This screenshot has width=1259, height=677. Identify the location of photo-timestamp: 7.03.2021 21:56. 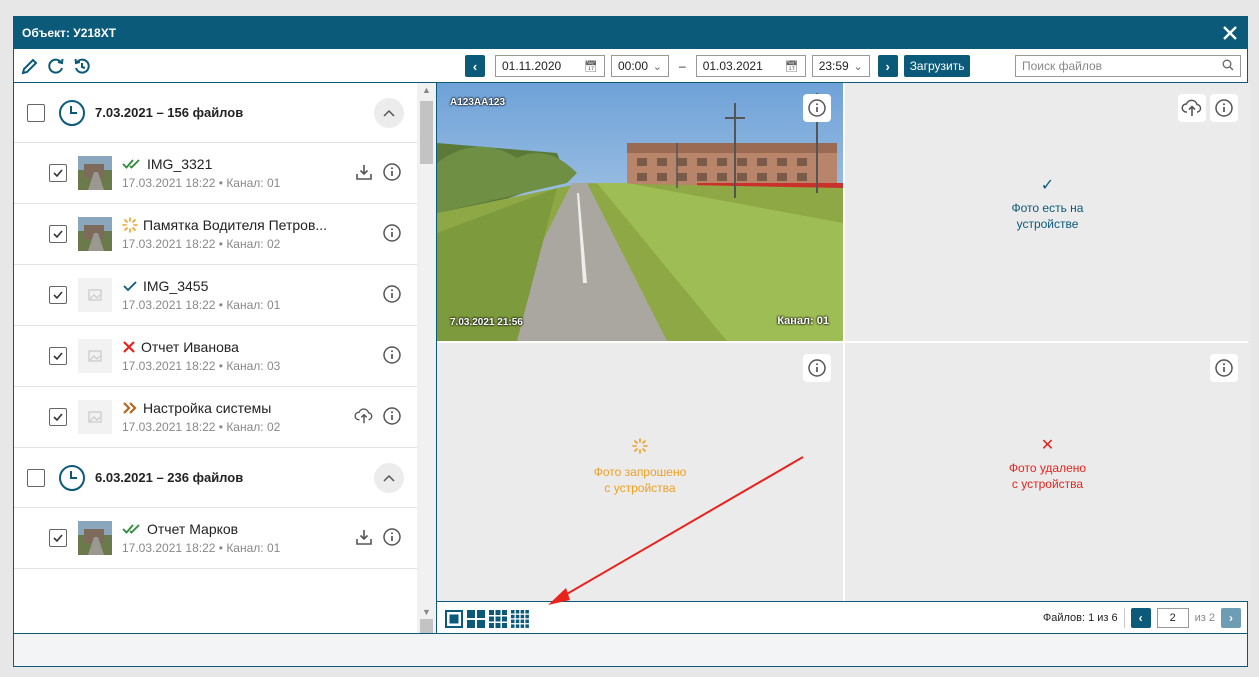
(486, 322).